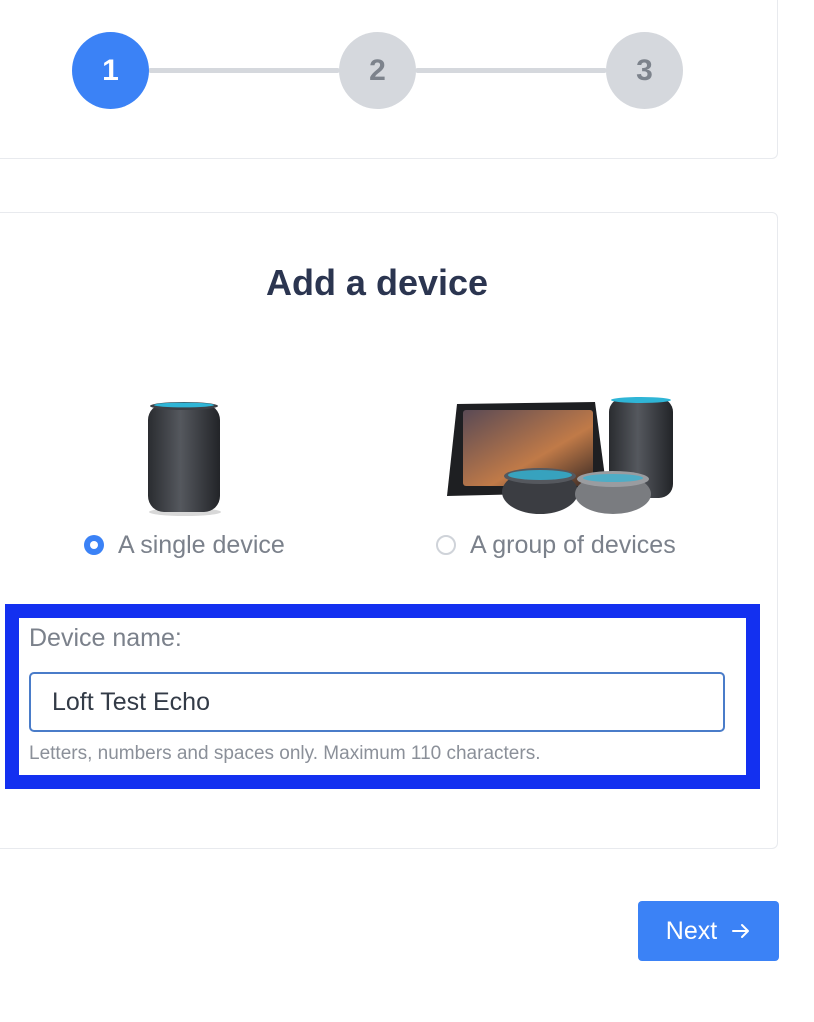  I want to click on arrow-right-icon, so click(741, 931).